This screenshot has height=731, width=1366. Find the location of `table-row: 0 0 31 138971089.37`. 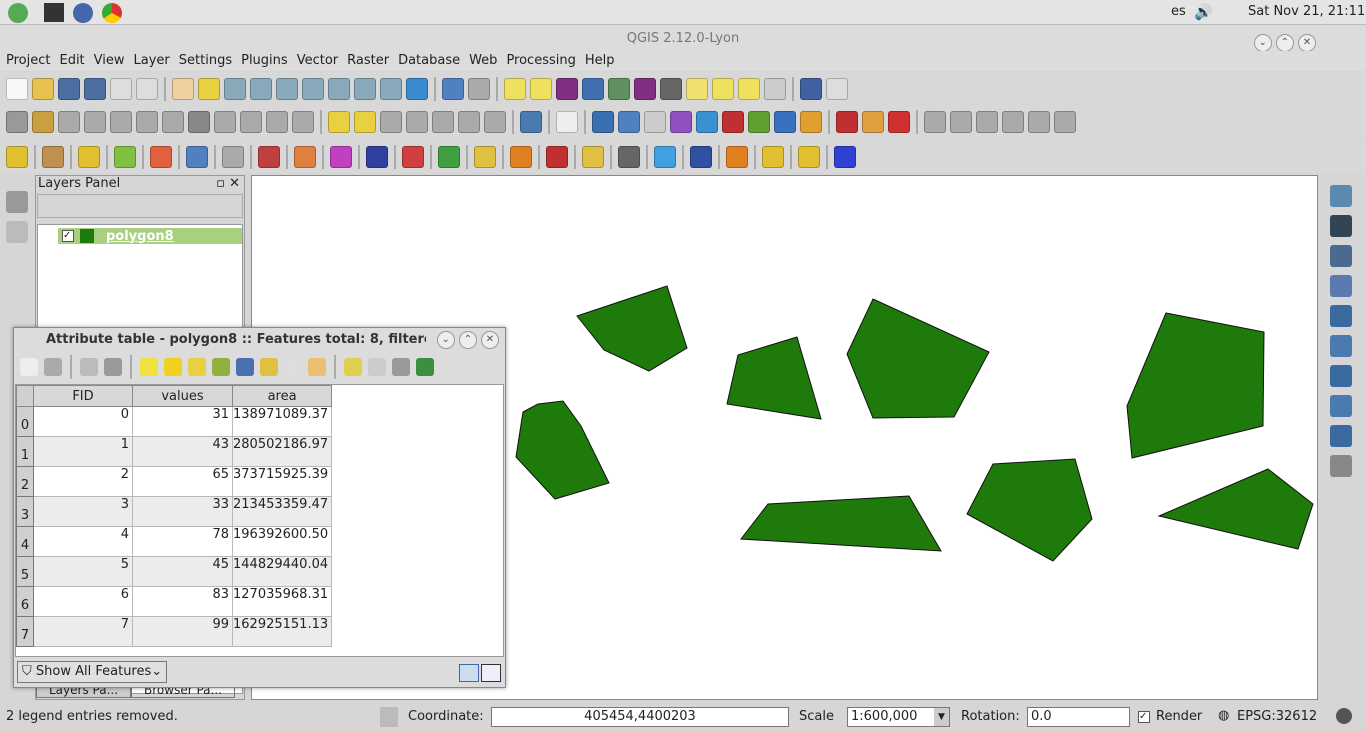

table-row: 0 0 31 138971089.37 is located at coordinates (174, 421).